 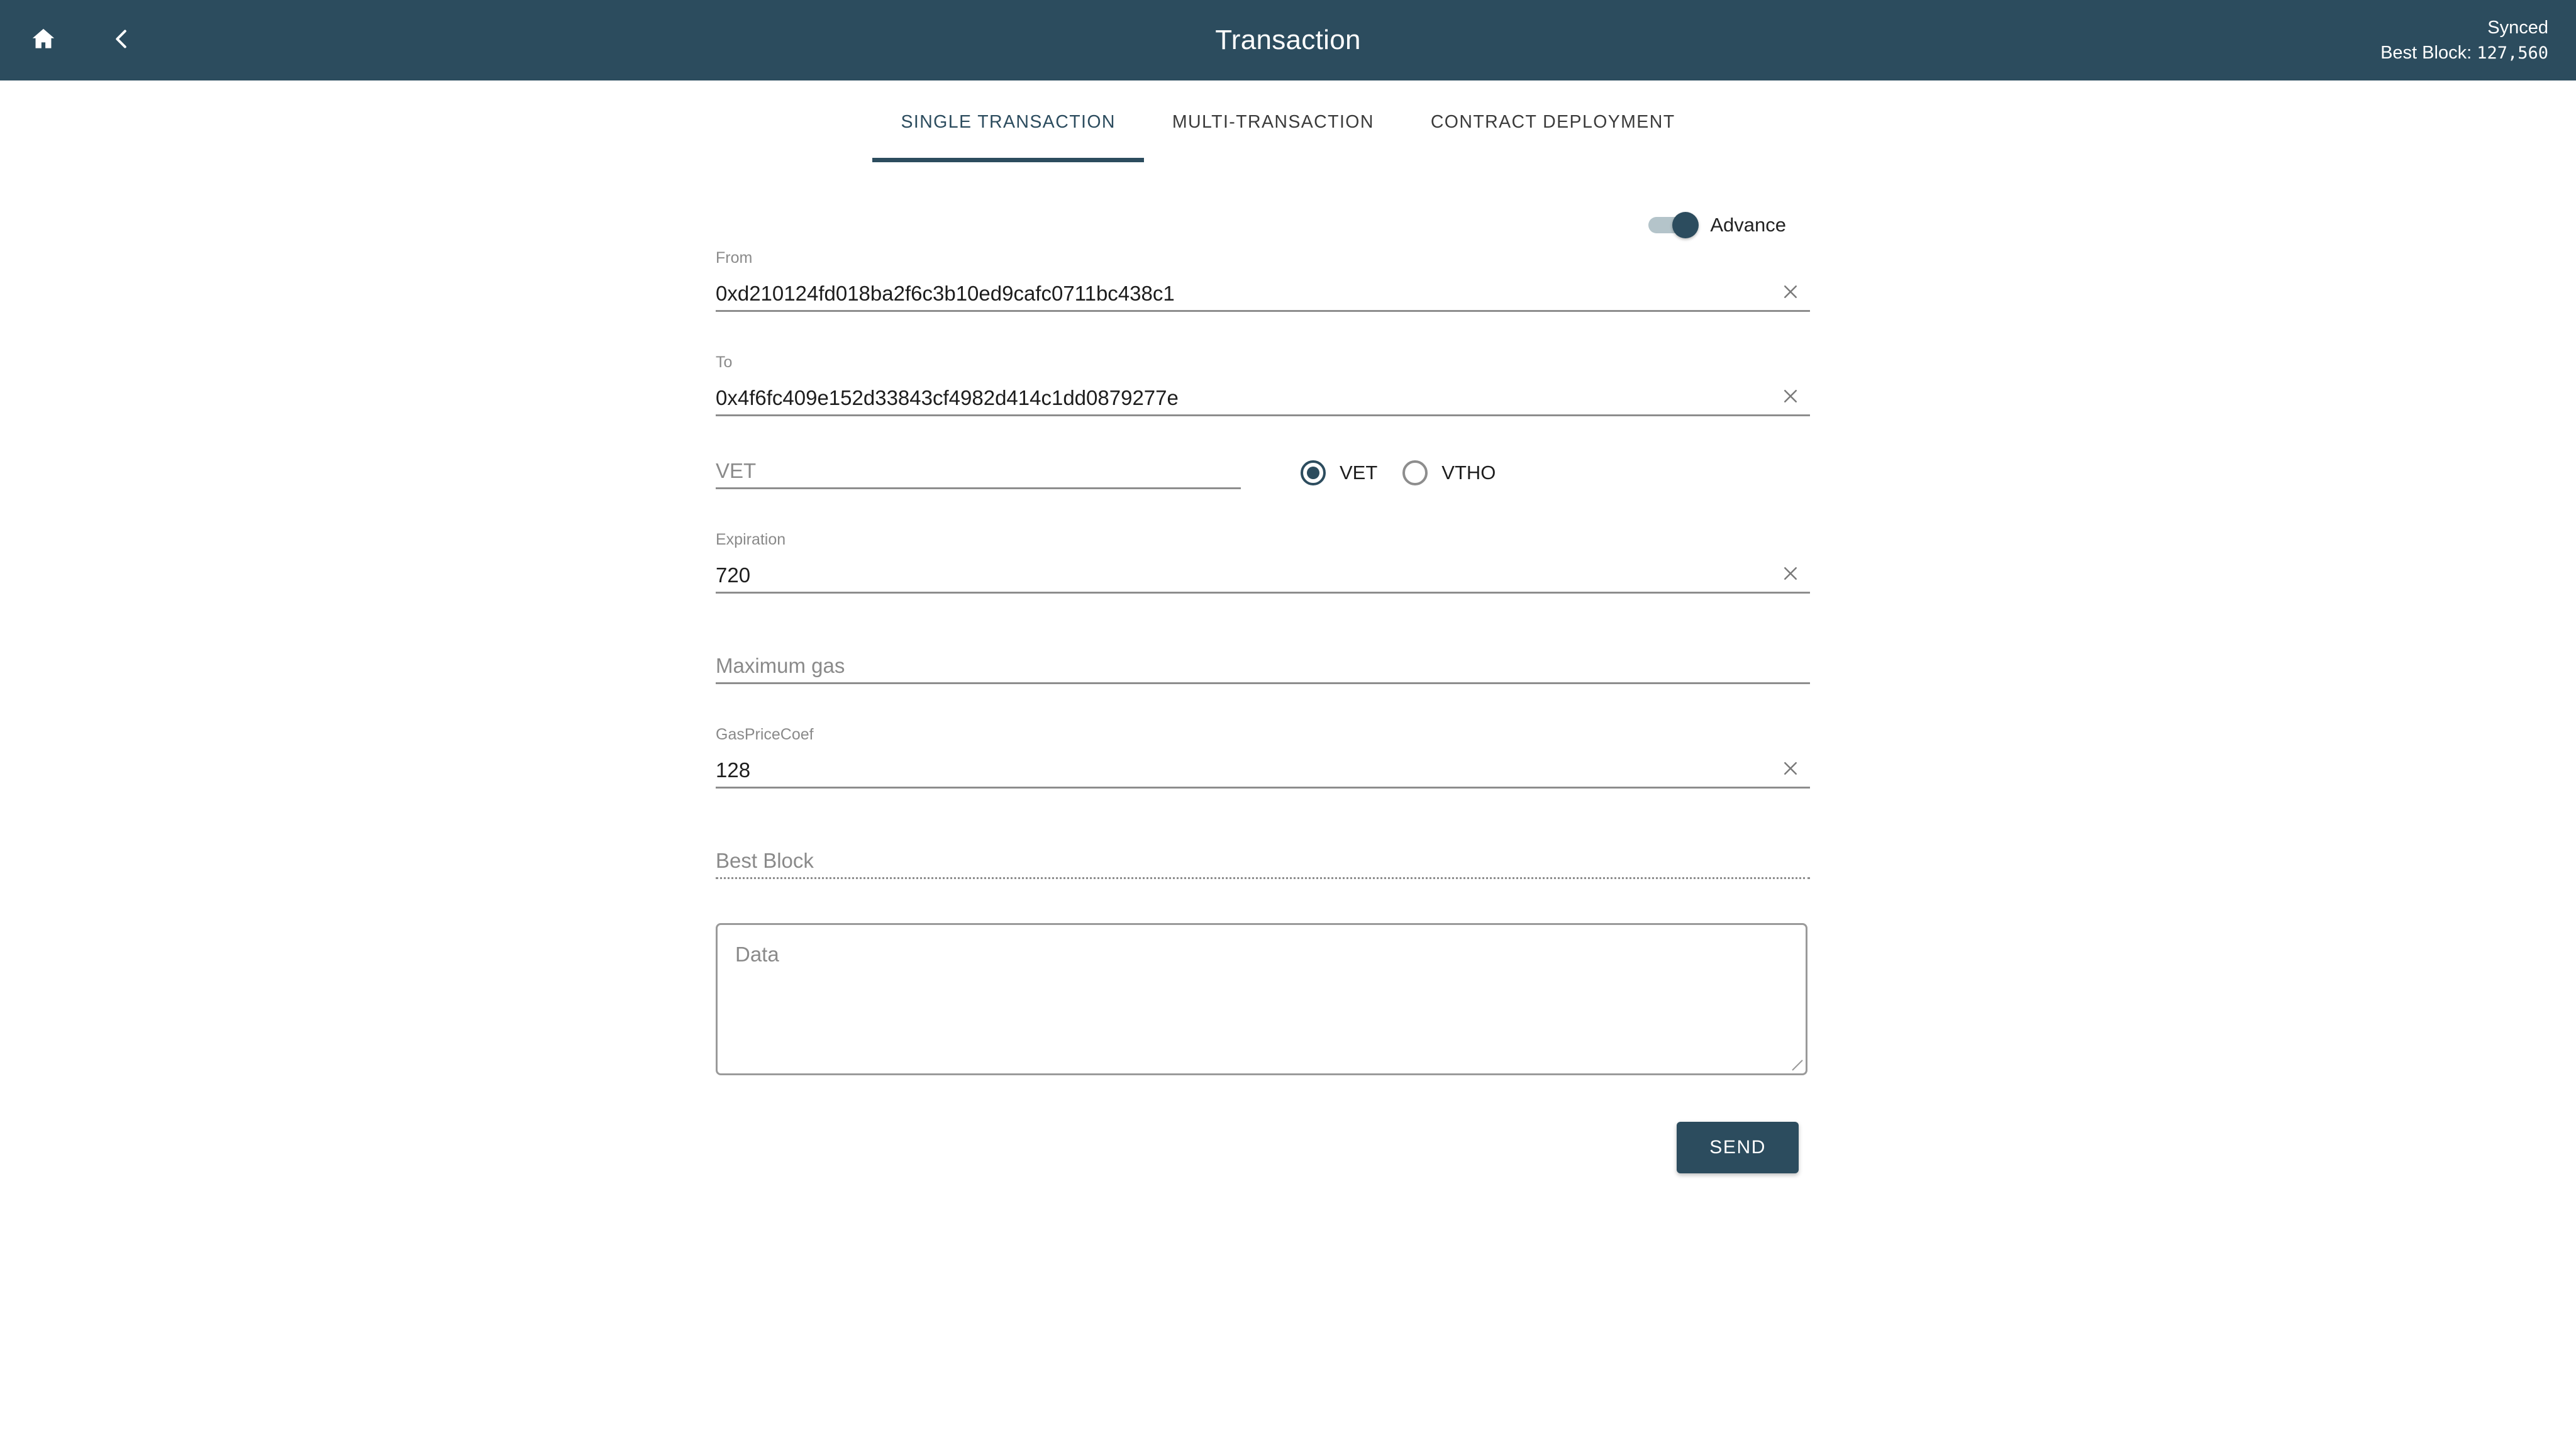 What do you see at coordinates (1263, 474) in the screenshot?
I see `amount-row: VET VET VTHO` at bounding box center [1263, 474].